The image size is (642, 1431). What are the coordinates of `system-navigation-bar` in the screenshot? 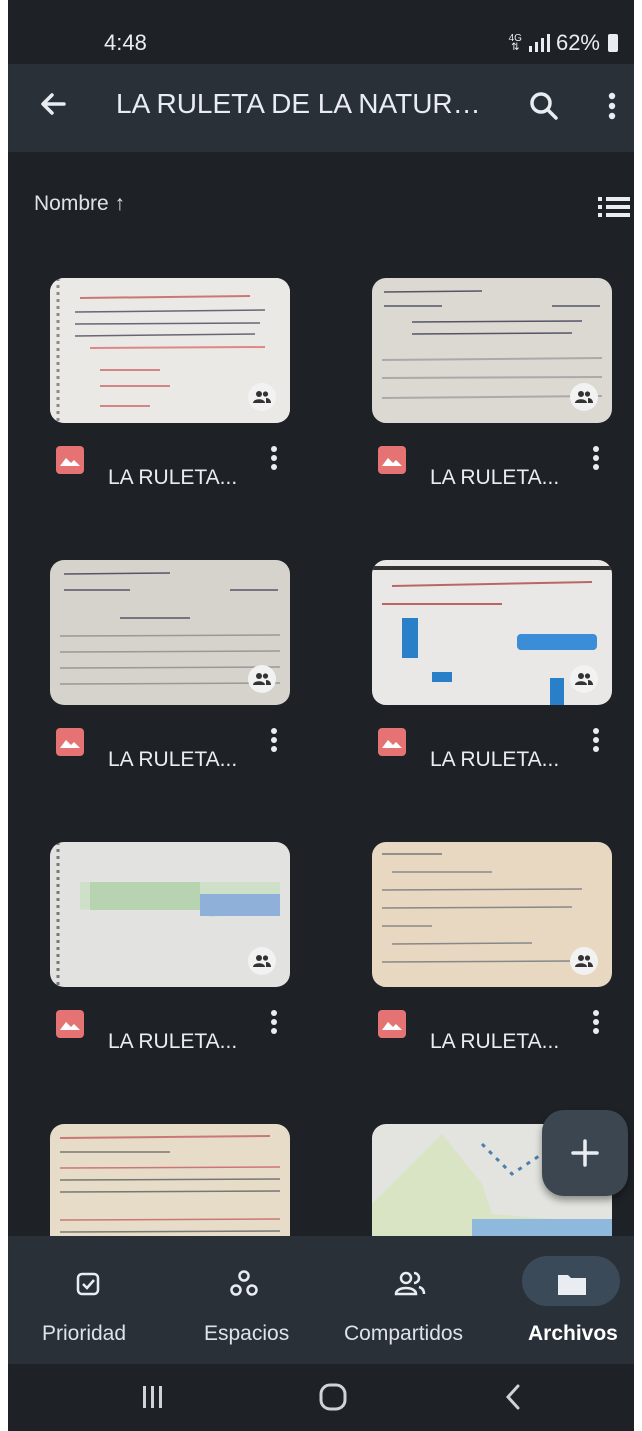 It's located at (321, 1397).